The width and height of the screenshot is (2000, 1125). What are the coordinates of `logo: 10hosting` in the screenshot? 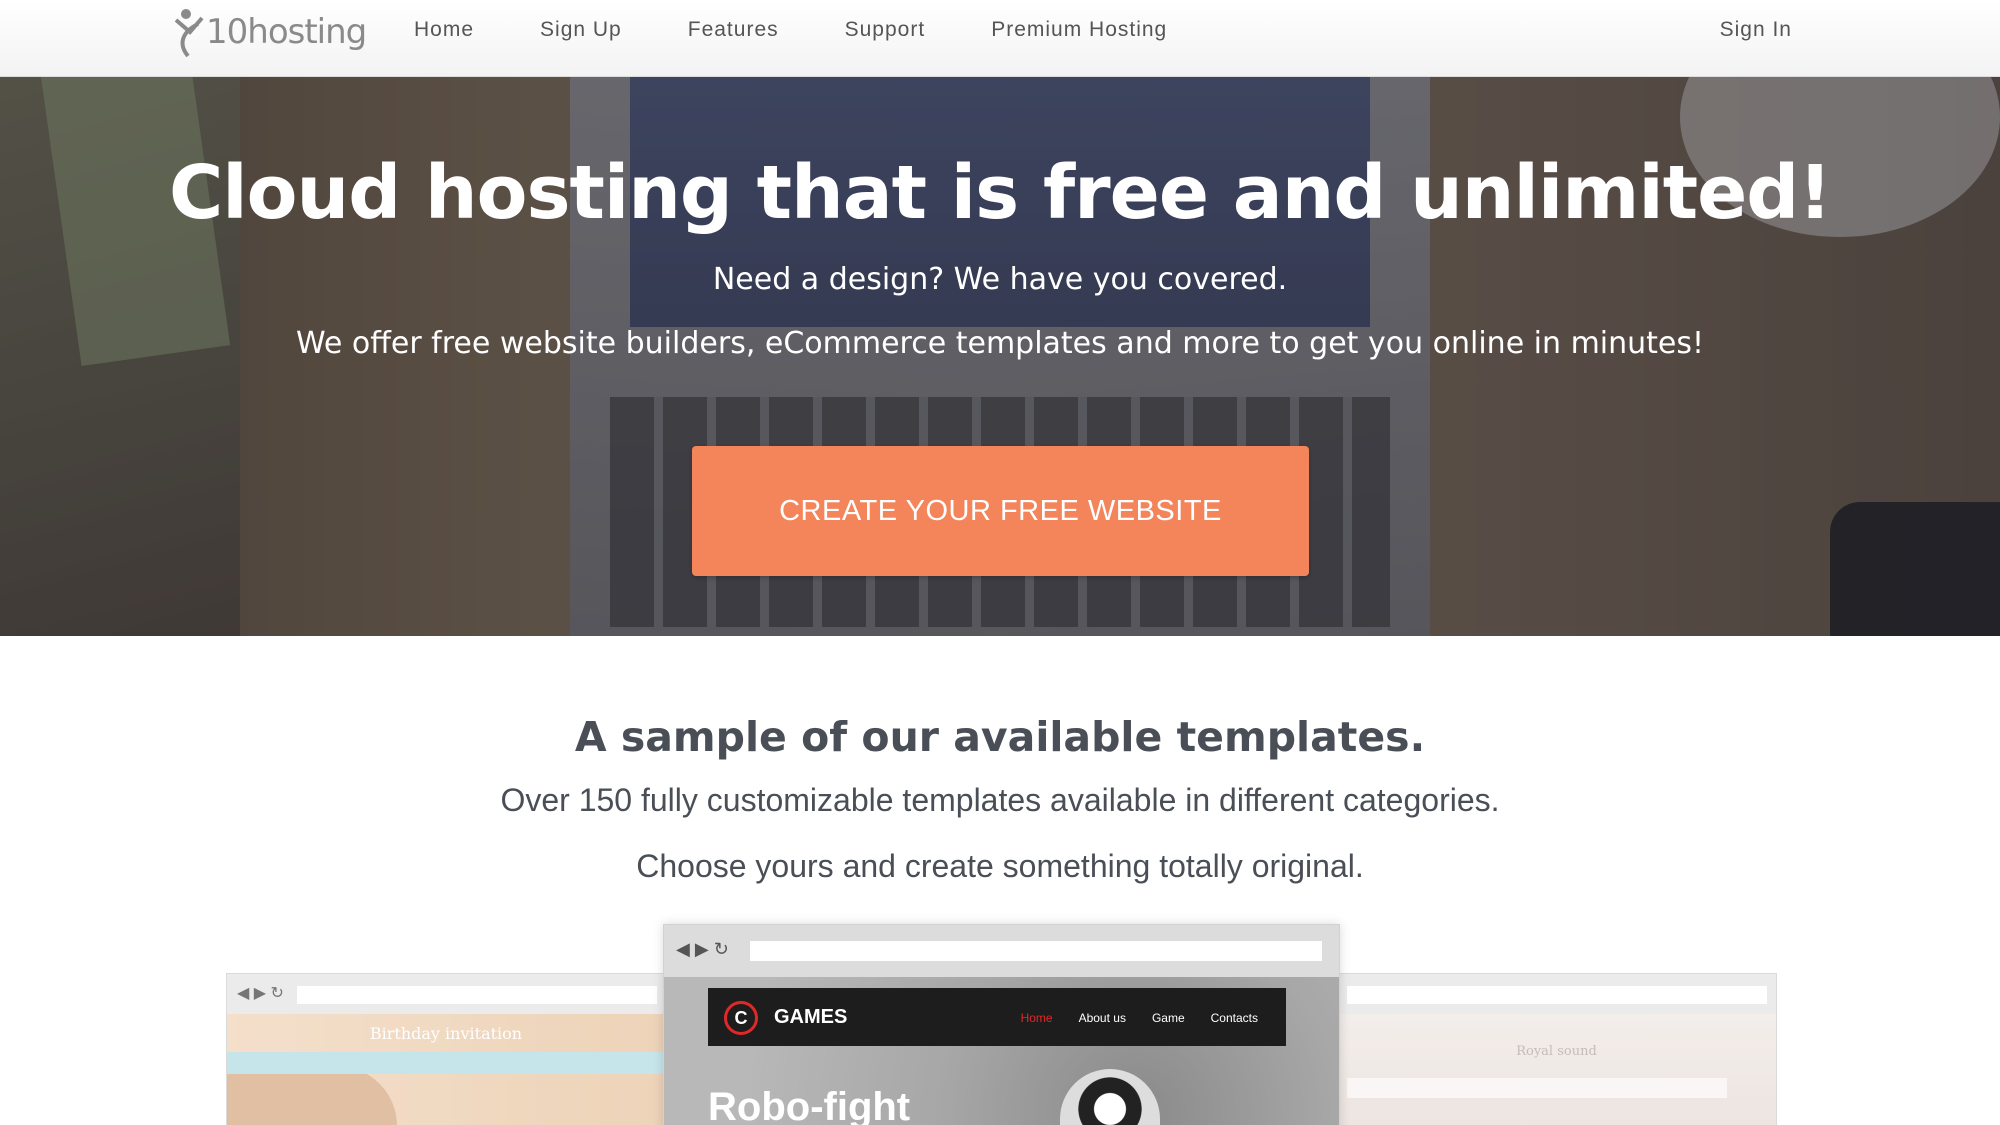 It's located at (269, 32).